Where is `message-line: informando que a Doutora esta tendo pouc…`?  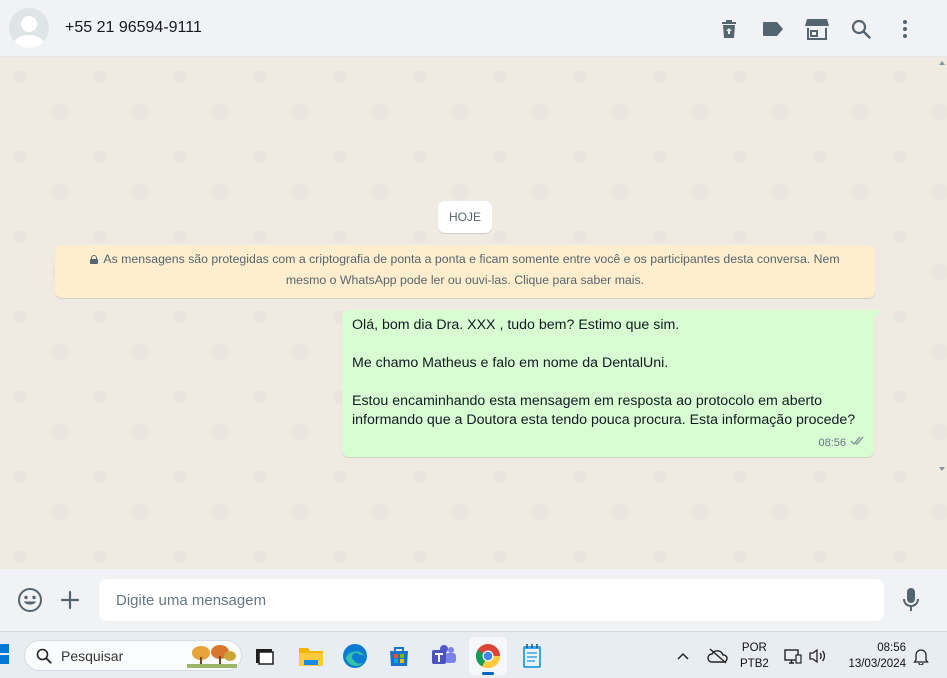
message-line: informando que a Doutora esta tendo pouc… is located at coordinates (604, 420).